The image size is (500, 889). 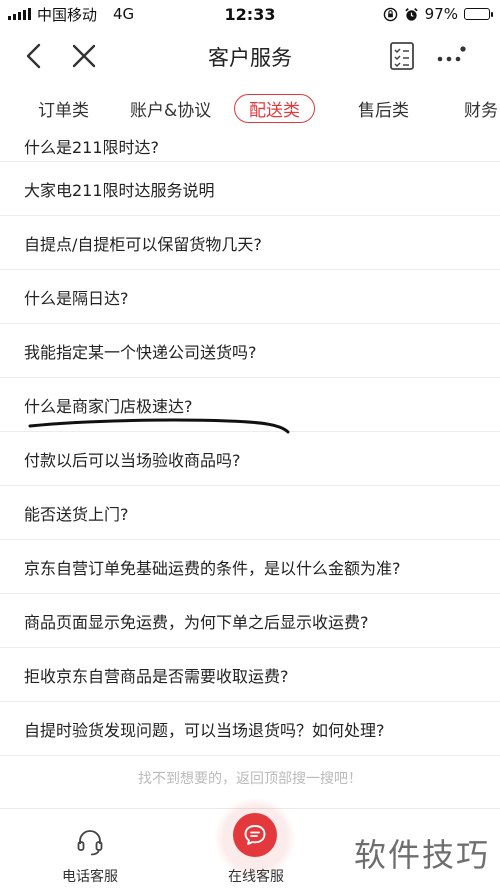 What do you see at coordinates (250, 189) in the screenshot?
I see `list-item: 大家电211限时达服务说明` at bounding box center [250, 189].